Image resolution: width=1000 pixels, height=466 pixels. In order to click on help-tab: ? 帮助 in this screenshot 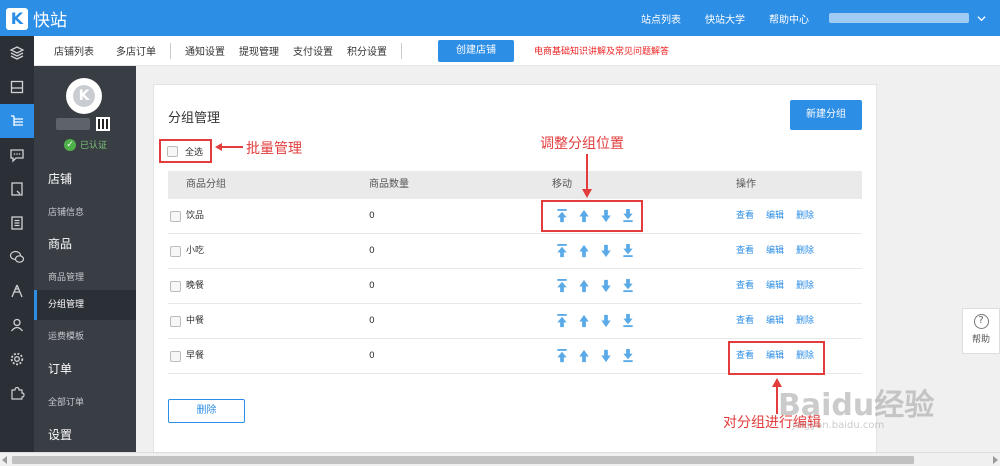, I will do `click(981, 331)`.